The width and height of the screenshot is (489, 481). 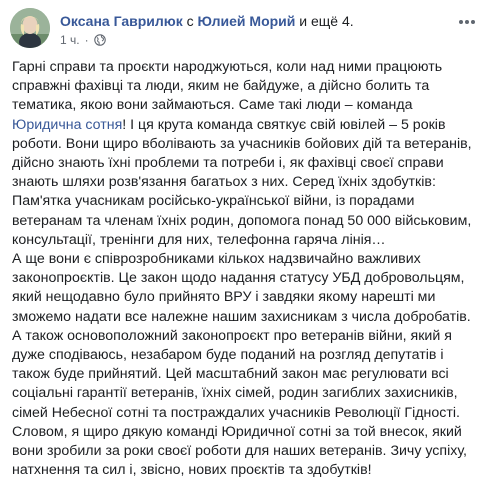 What do you see at coordinates (67, 125) in the screenshot?
I see `page-mention-link: Юридична сотня` at bounding box center [67, 125].